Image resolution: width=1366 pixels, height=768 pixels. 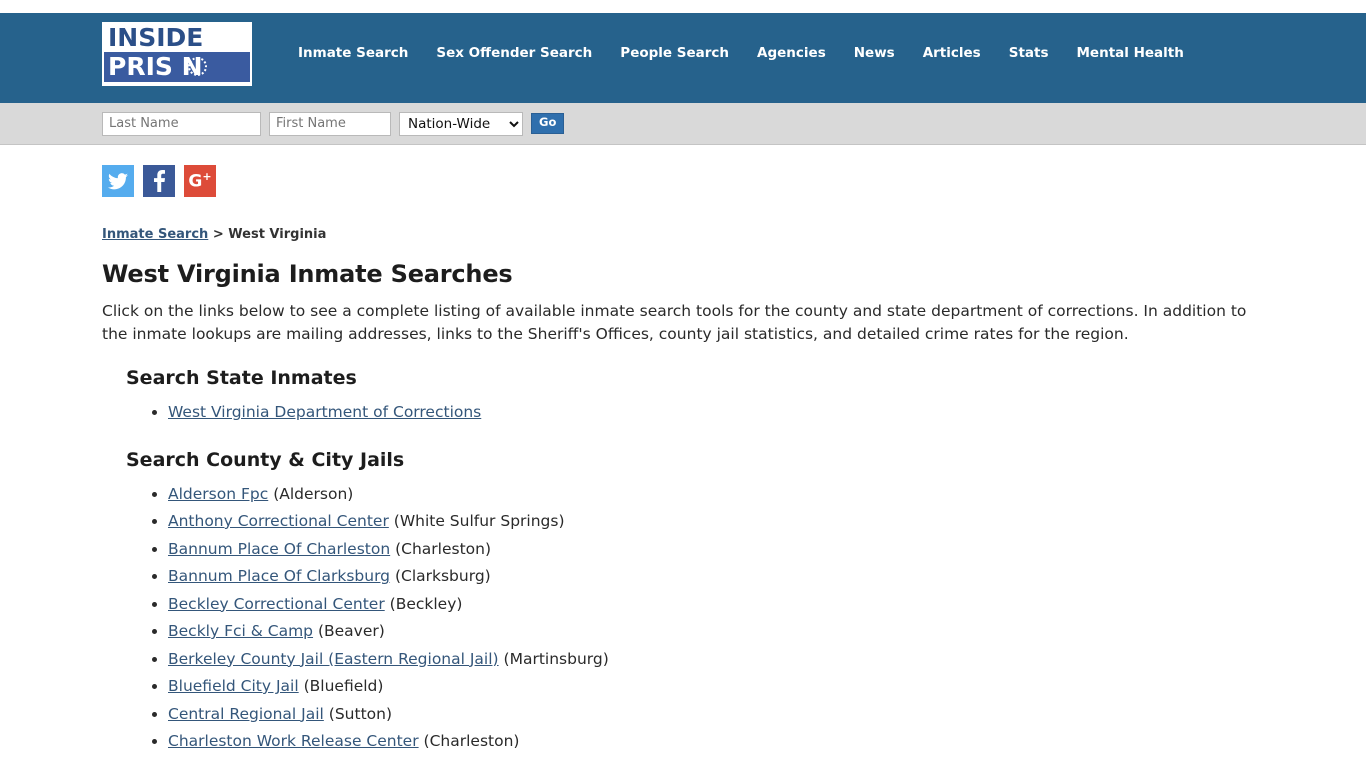 I want to click on facility-city: (Clarksburg), so click(x=442, y=576).